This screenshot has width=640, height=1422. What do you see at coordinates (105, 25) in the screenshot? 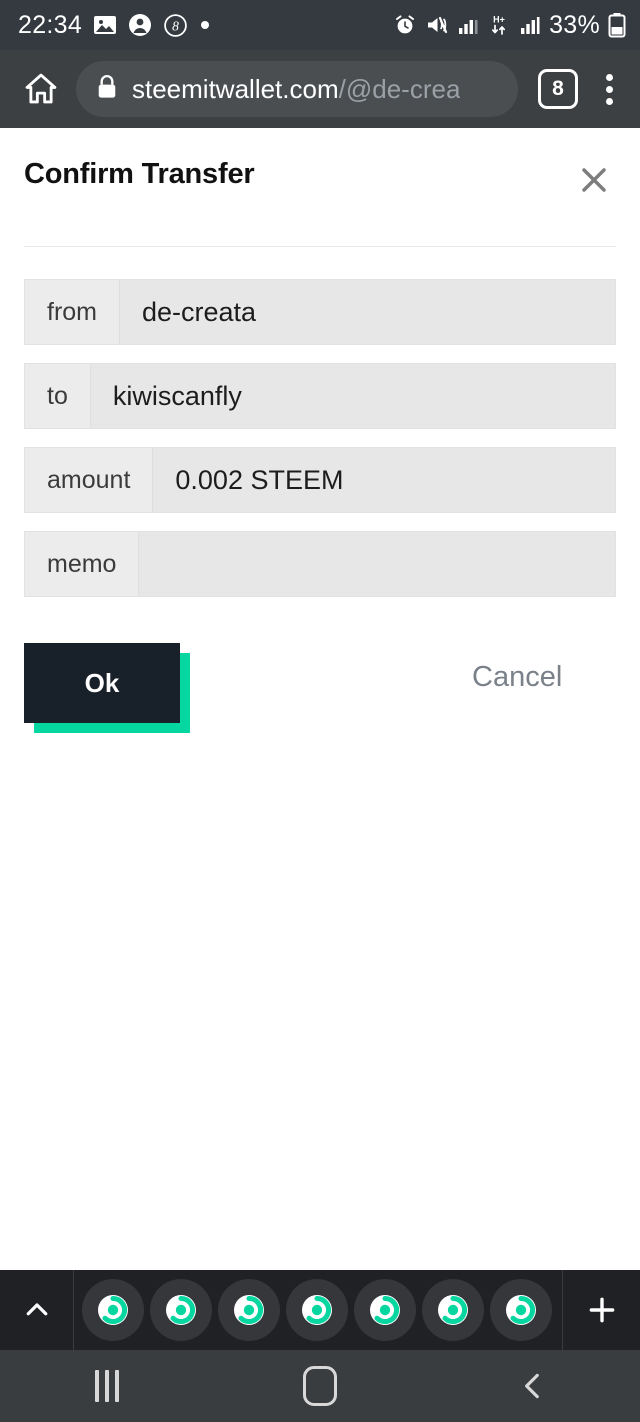
I see `image-icon` at bounding box center [105, 25].